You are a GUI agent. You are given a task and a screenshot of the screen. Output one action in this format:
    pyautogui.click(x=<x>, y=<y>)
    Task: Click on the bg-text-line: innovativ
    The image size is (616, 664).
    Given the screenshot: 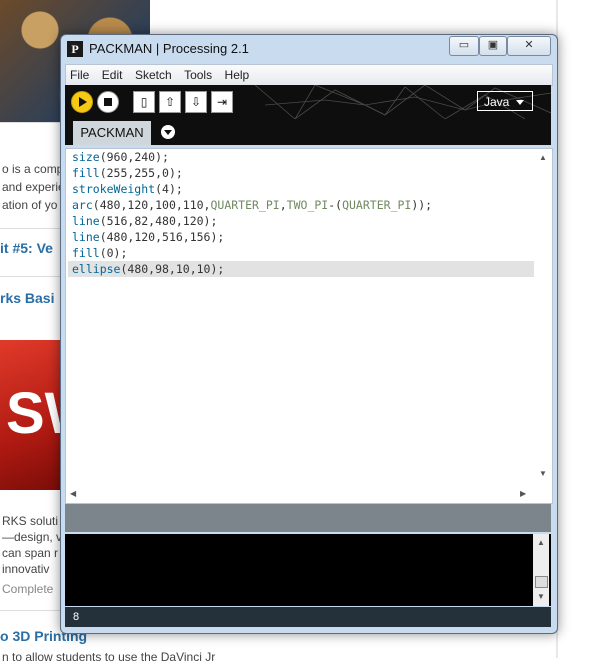 What is the action you would take?
    pyautogui.click(x=26, y=569)
    